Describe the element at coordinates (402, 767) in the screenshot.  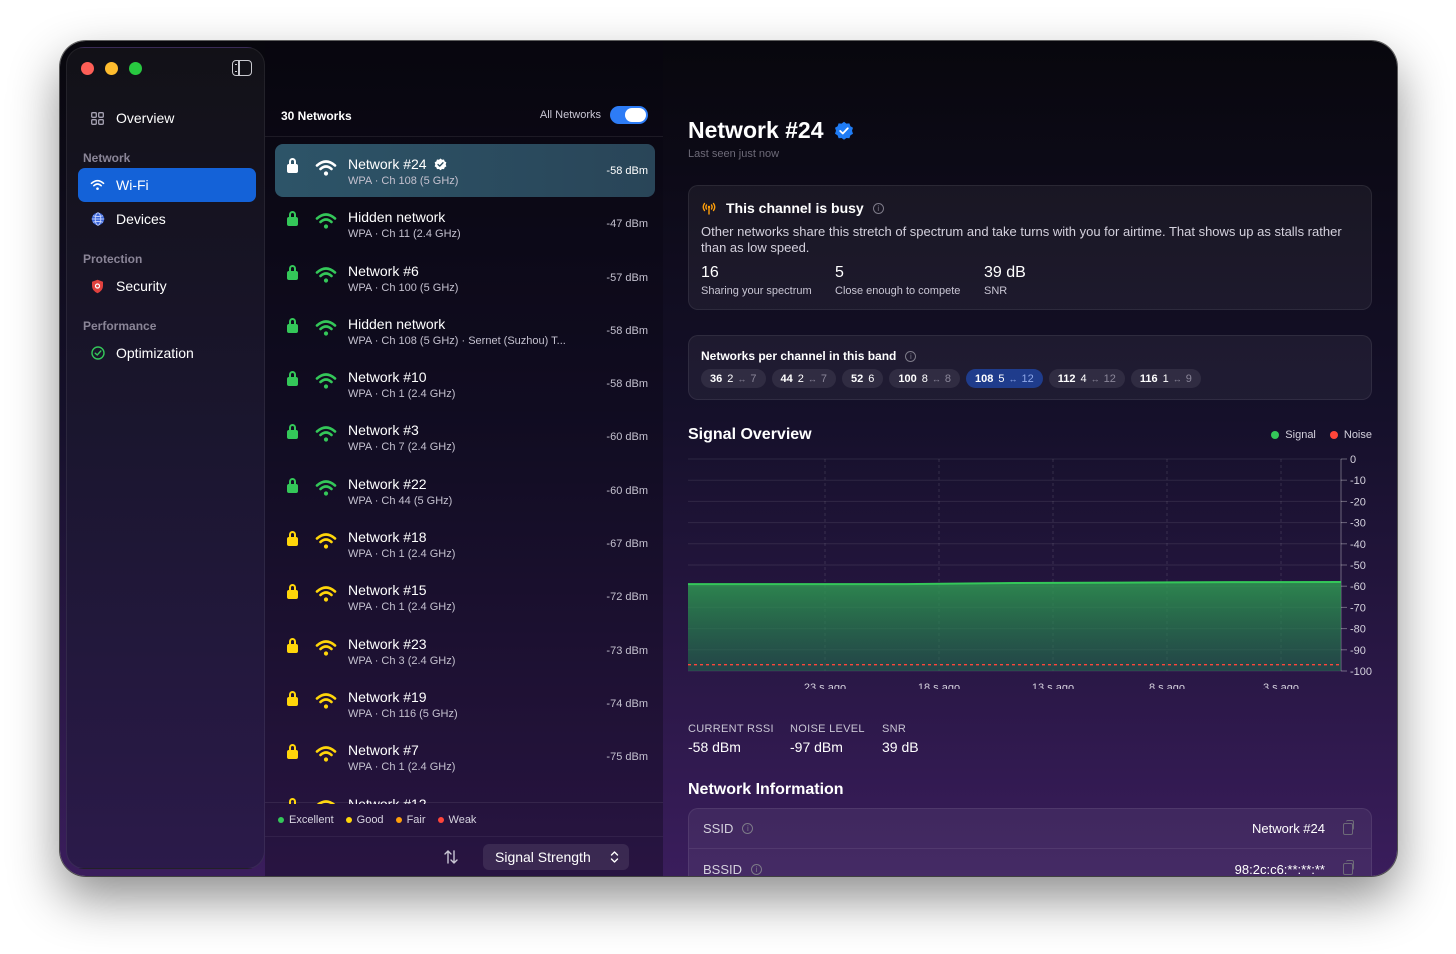
I see `network-details: WPA · Ch 1 (2.4 GHz)` at that location.